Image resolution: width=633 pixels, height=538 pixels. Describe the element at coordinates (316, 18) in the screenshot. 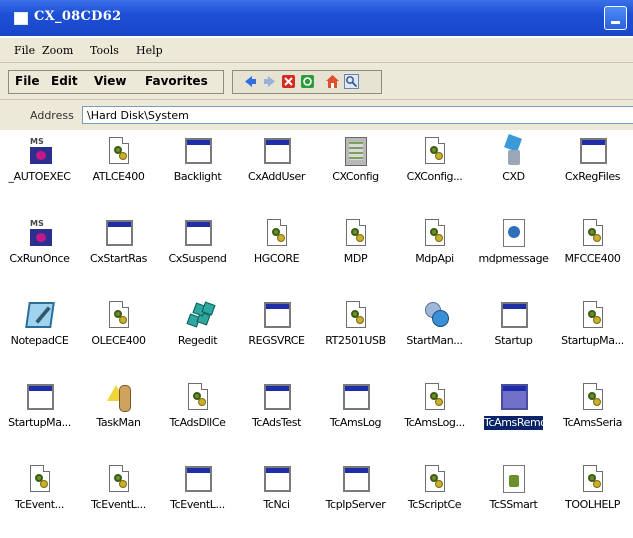

I see `title-bar: CX_08CD62` at that location.